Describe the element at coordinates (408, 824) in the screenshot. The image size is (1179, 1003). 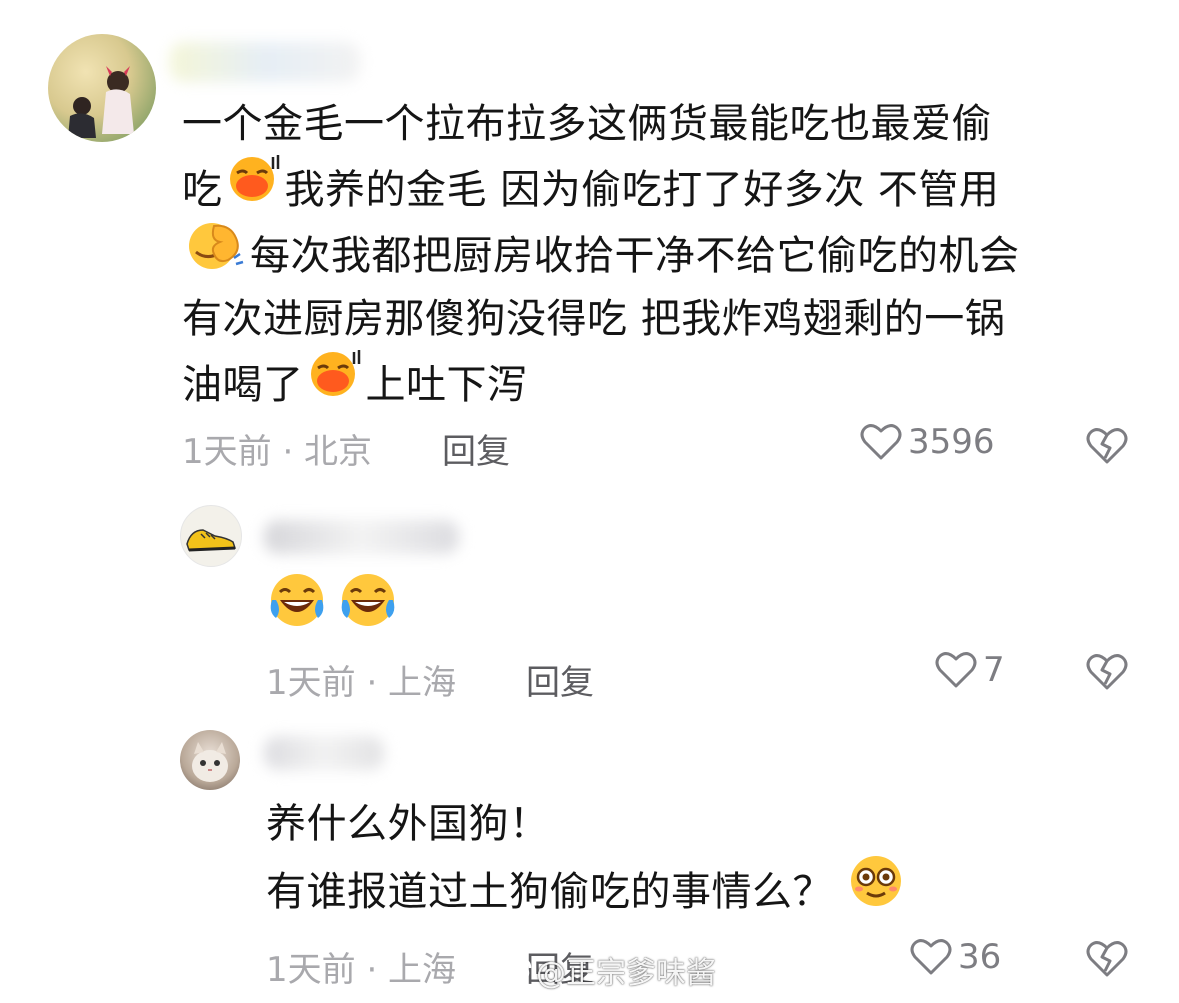
I see `comment-line: 养什么外国狗！` at that location.